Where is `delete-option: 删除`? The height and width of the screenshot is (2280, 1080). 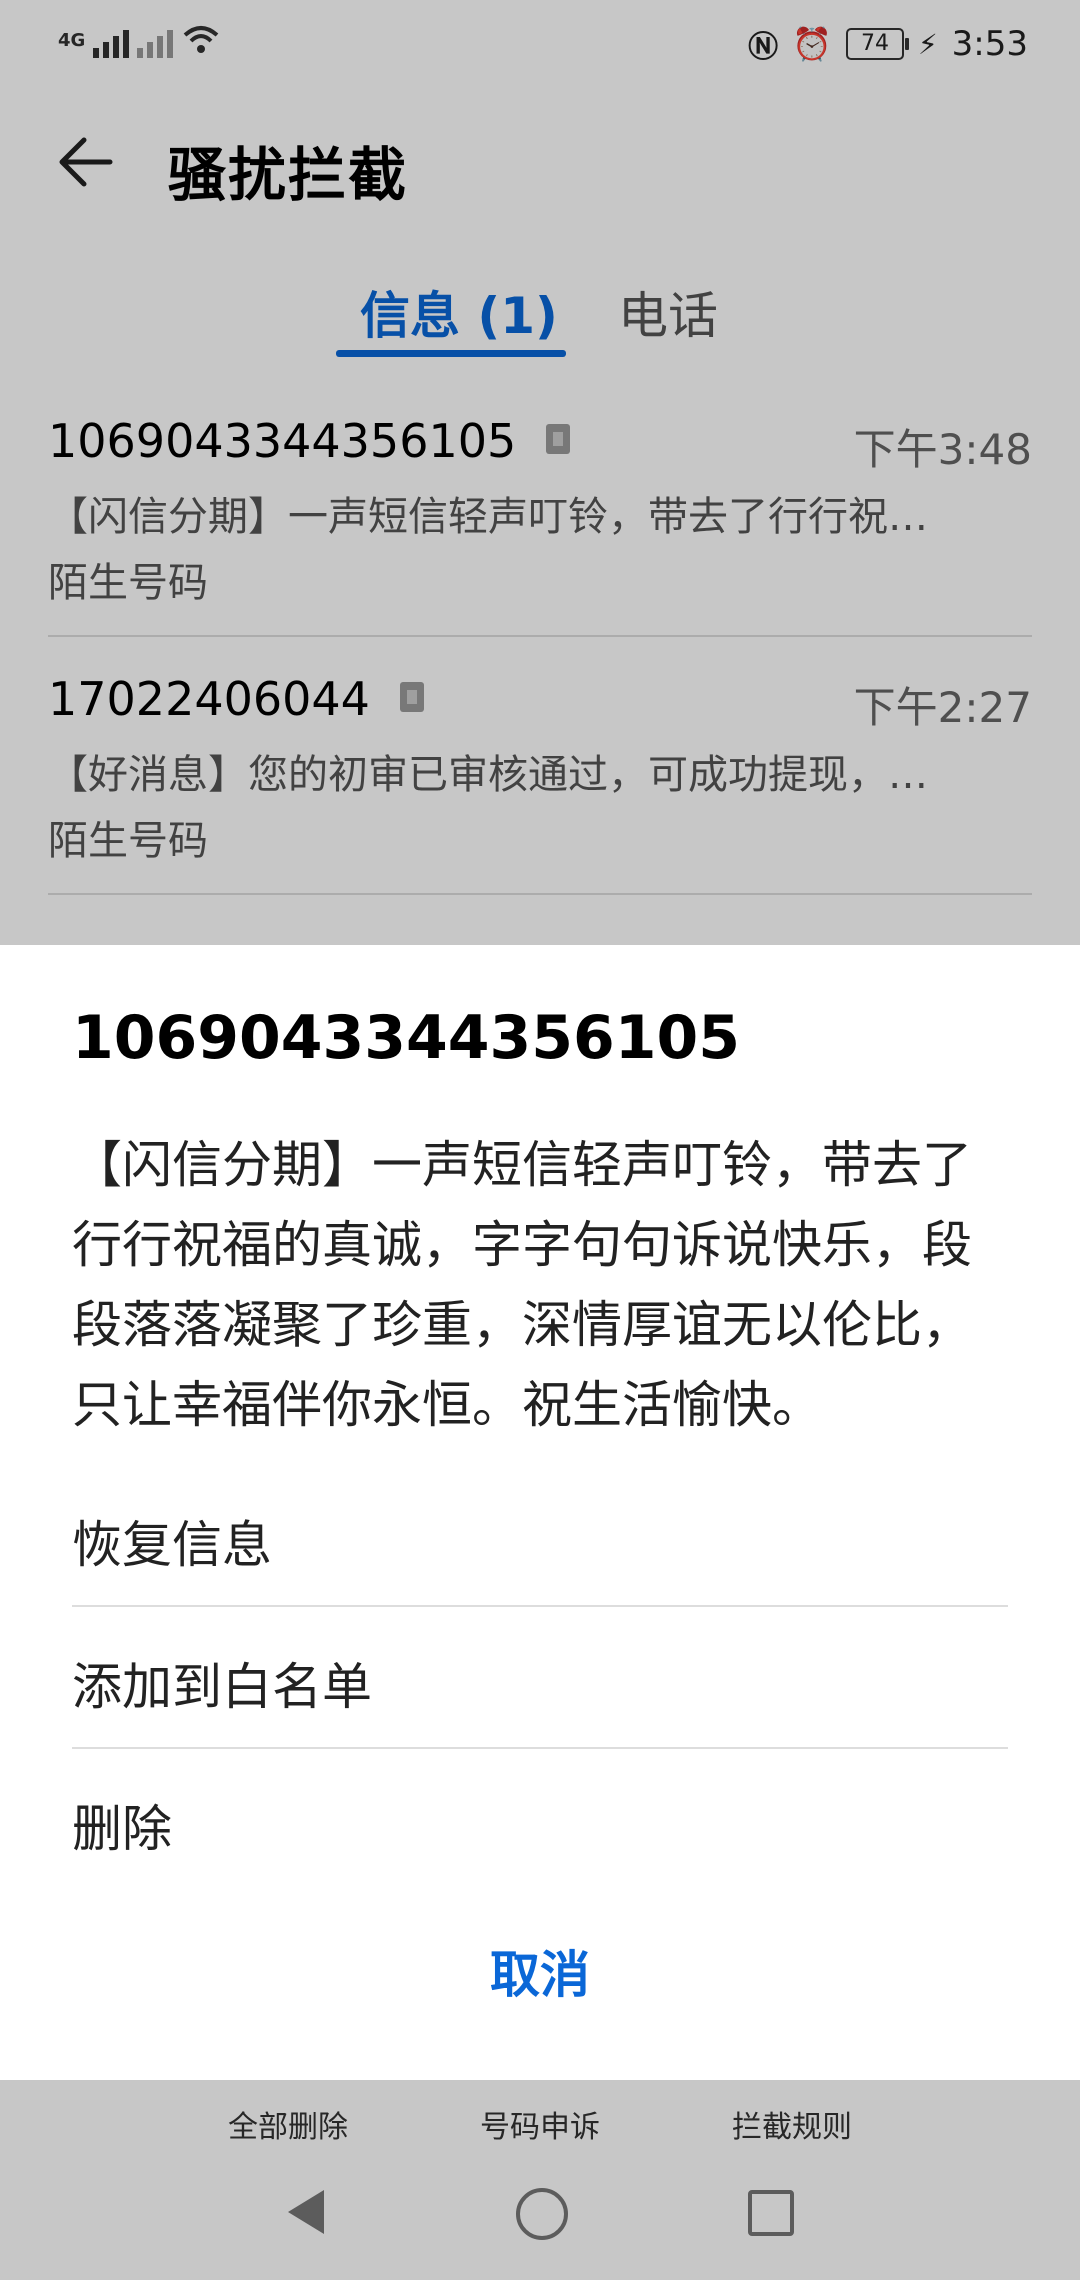 delete-option: 删除 is located at coordinates (540, 1819).